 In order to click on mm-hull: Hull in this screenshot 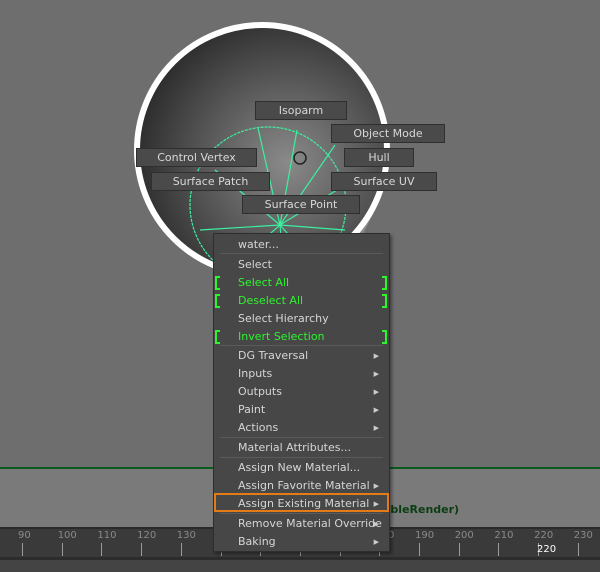, I will do `click(379, 157)`.